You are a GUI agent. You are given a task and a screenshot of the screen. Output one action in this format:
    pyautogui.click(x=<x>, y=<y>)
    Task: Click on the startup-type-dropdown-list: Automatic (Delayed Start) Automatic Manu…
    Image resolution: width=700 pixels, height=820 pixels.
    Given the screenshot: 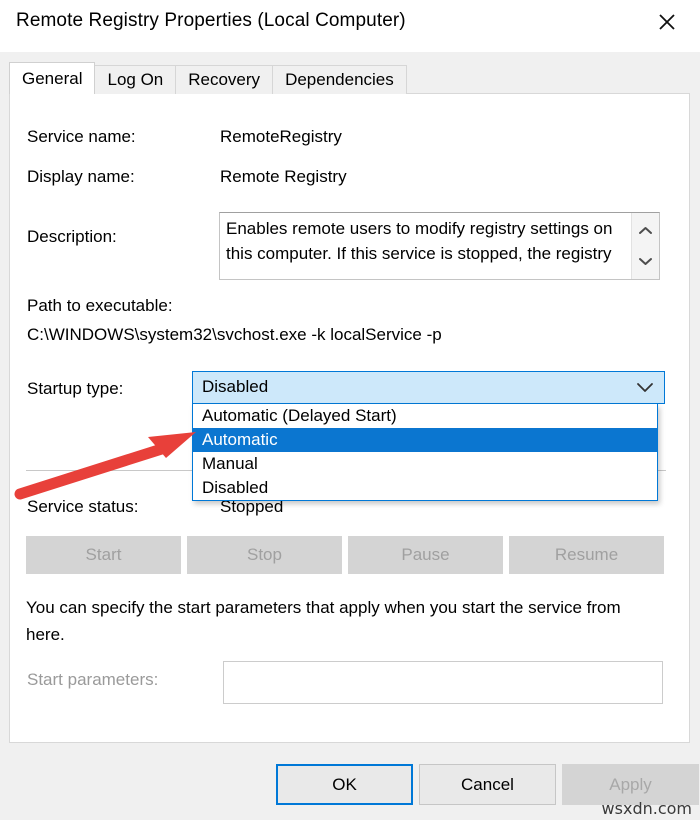 What is the action you would take?
    pyautogui.click(x=425, y=452)
    